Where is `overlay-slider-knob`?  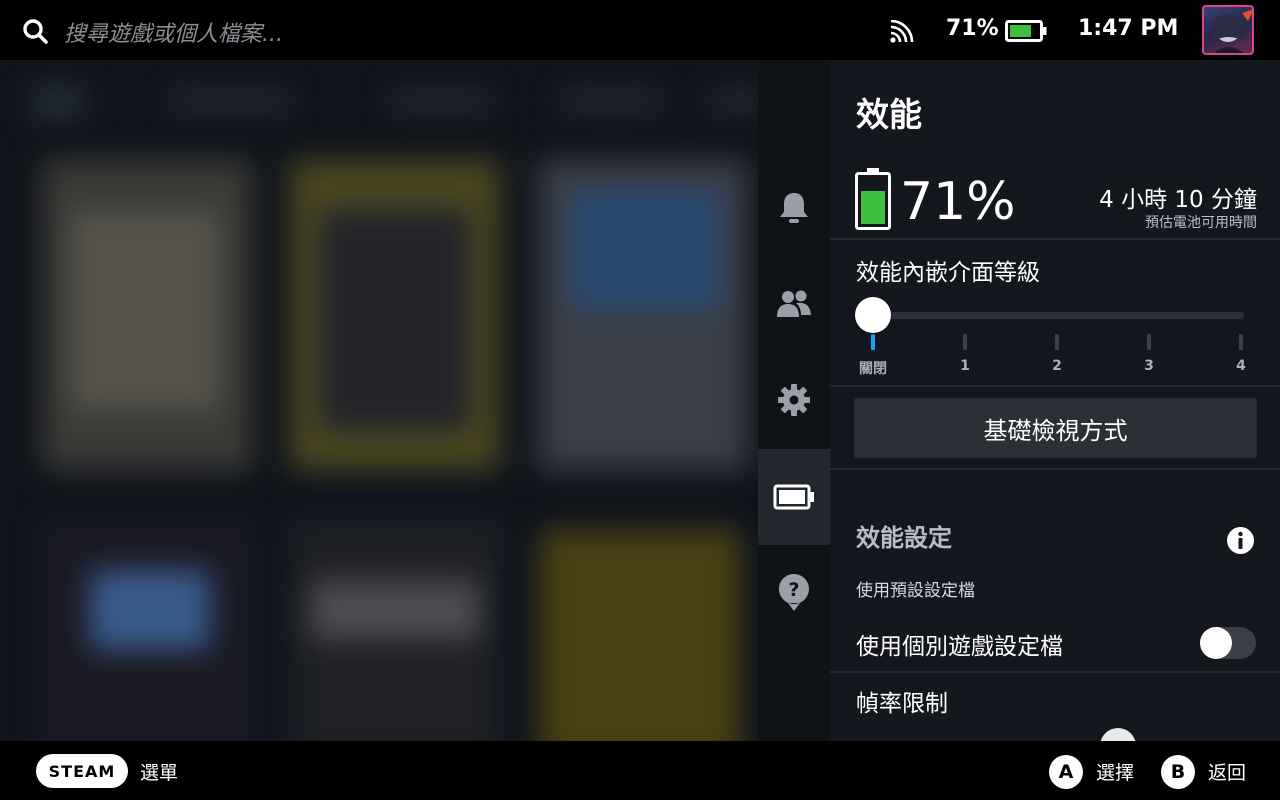
overlay-slider-knob is located at coordinates (873, 315).